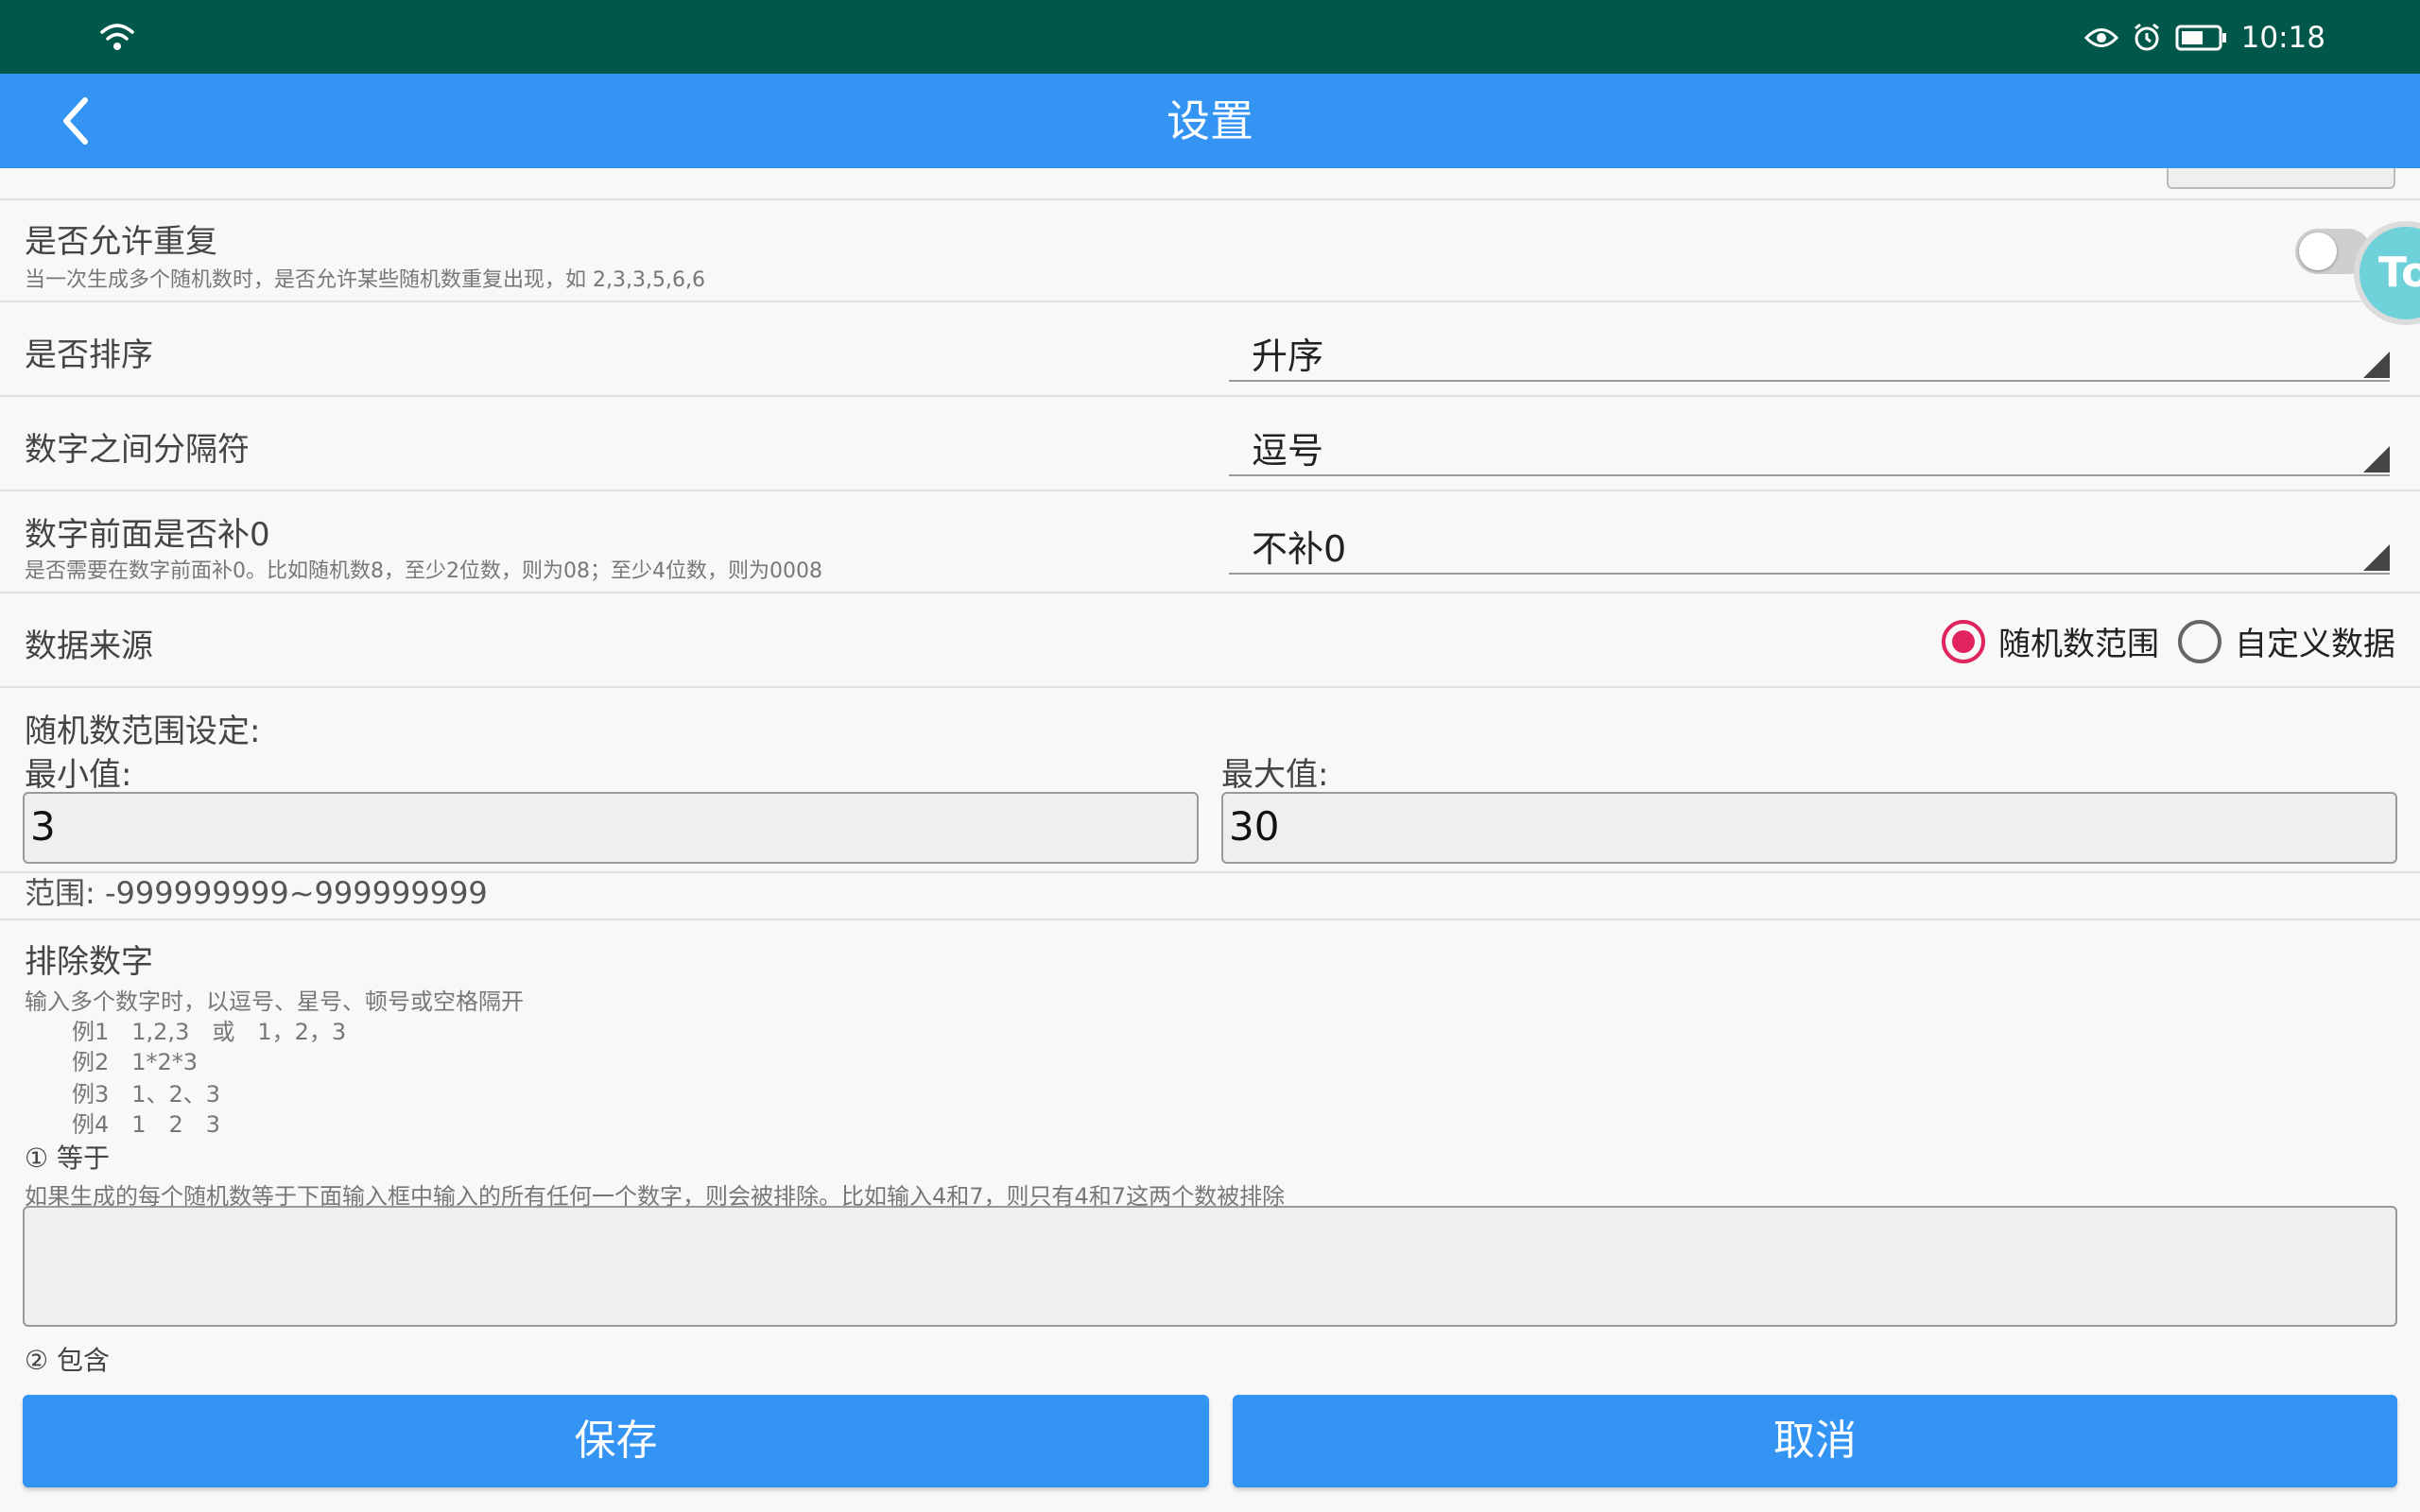 Image resolution: width=2420 pixels, height=1512 pixels. Describe the element at coordinates (121, 242) in the screenshot. I see `allow-repeat-label: 是否允许重复` at that location.